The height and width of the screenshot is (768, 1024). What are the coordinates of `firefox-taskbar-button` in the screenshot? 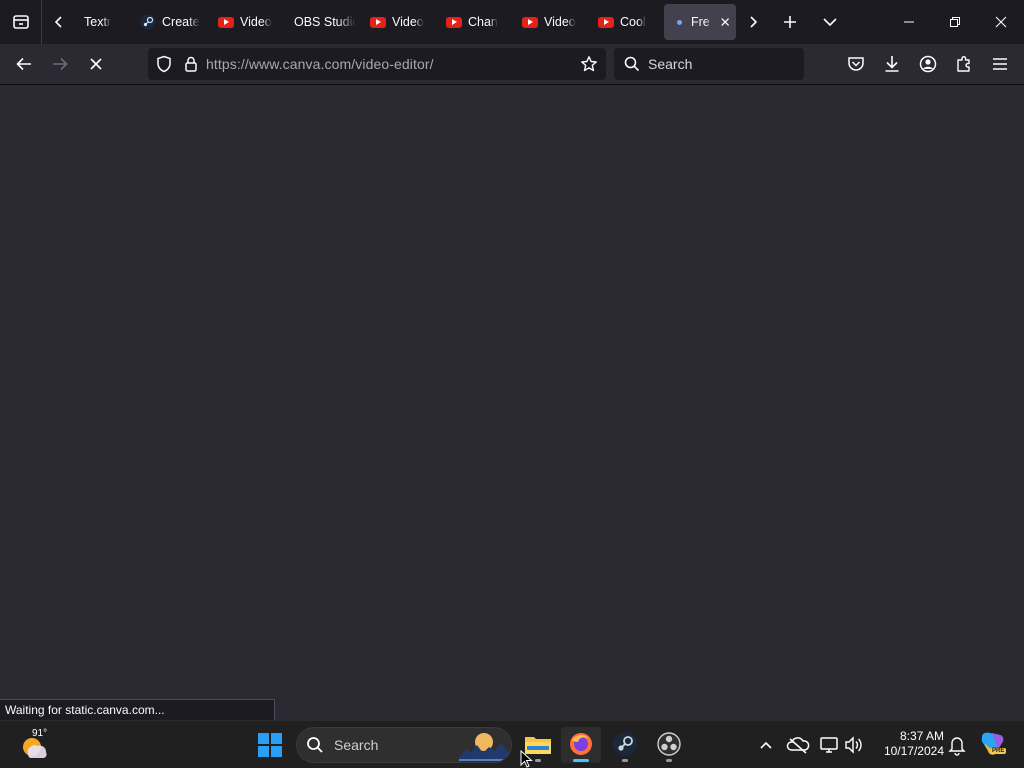 It's located at (581, 745).